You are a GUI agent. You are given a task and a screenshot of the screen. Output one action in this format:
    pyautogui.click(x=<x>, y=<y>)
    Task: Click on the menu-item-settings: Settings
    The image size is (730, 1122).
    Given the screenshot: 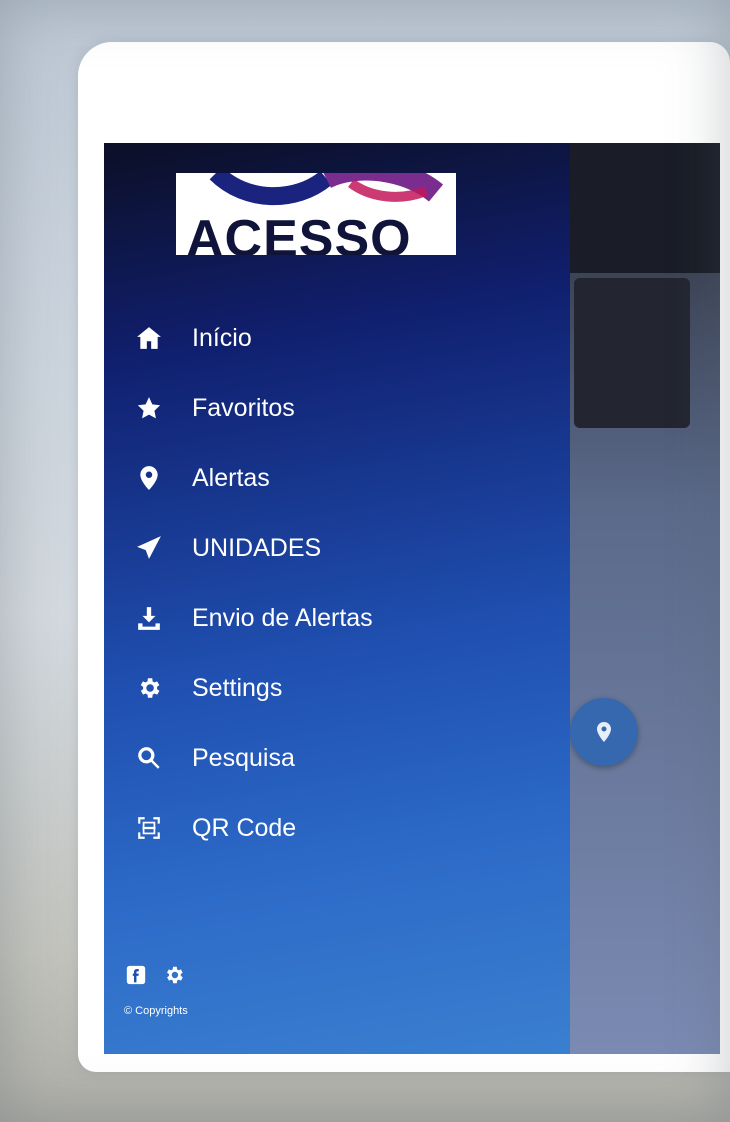 What is the action you would take?
    pyautogui.click(x=337, y=688)
    